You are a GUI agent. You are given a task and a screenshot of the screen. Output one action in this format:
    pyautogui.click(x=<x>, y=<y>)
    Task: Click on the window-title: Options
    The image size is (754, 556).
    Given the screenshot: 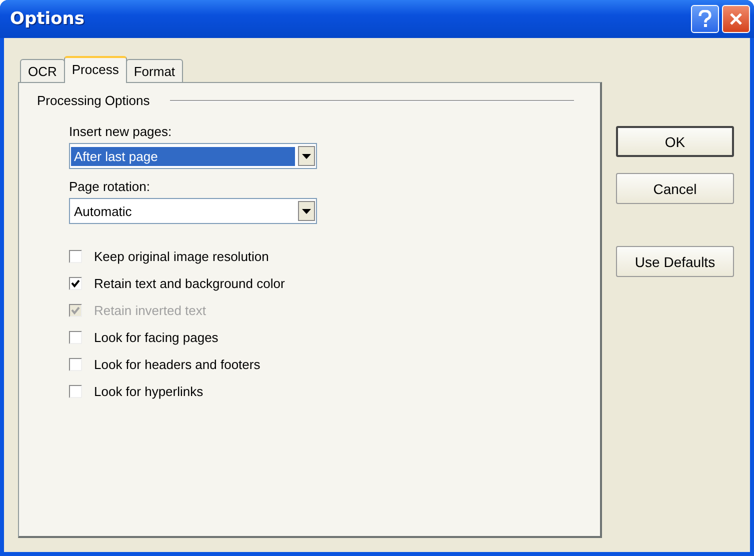 What is the action you would take?
    pyautogui.click(x=47, y=19)
    